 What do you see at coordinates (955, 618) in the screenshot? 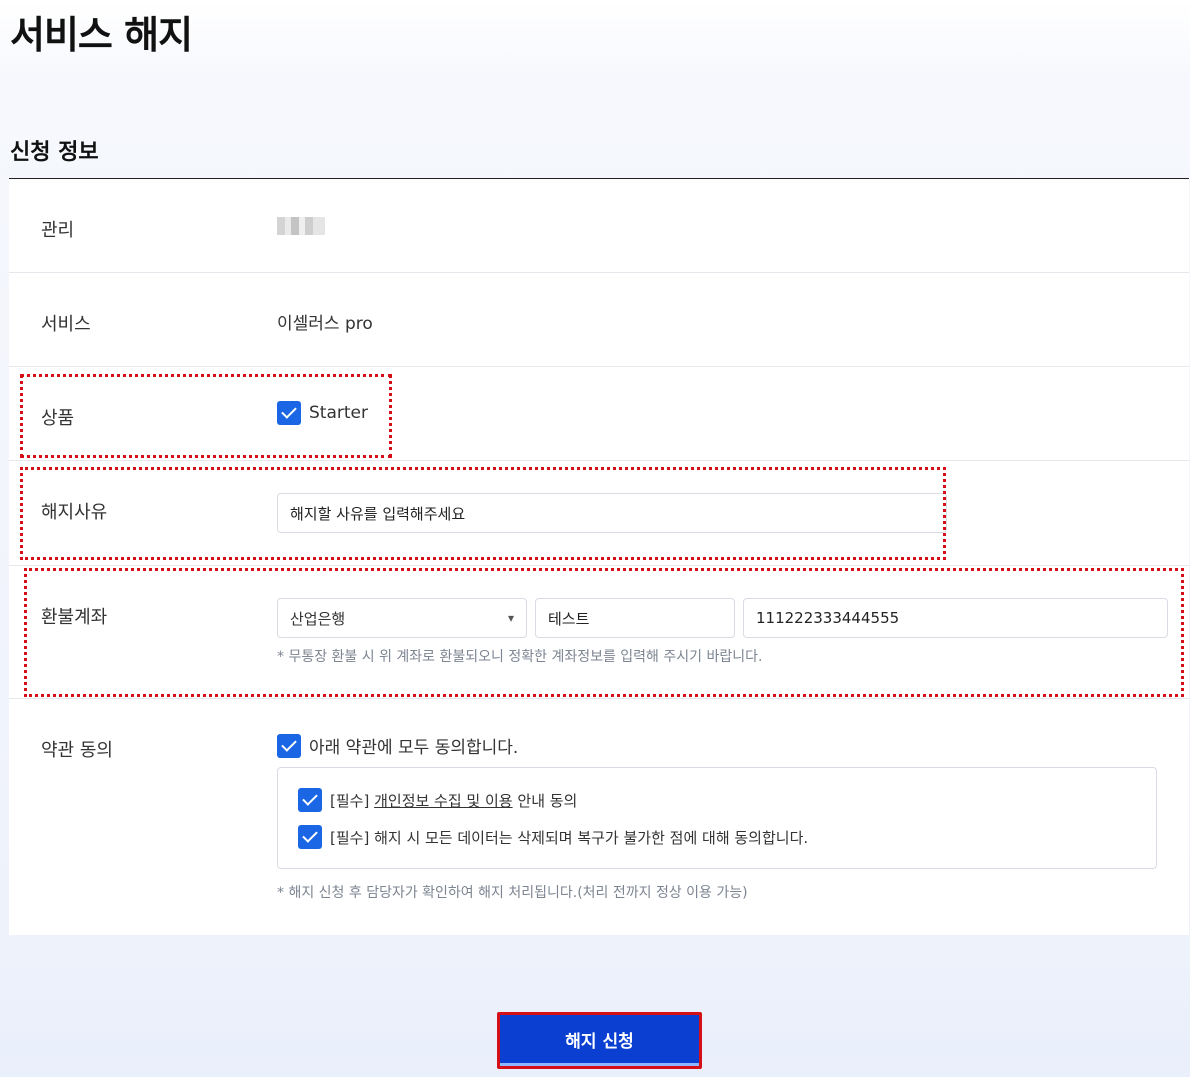
I see `account-number-input` at bounding box center [955, 618].